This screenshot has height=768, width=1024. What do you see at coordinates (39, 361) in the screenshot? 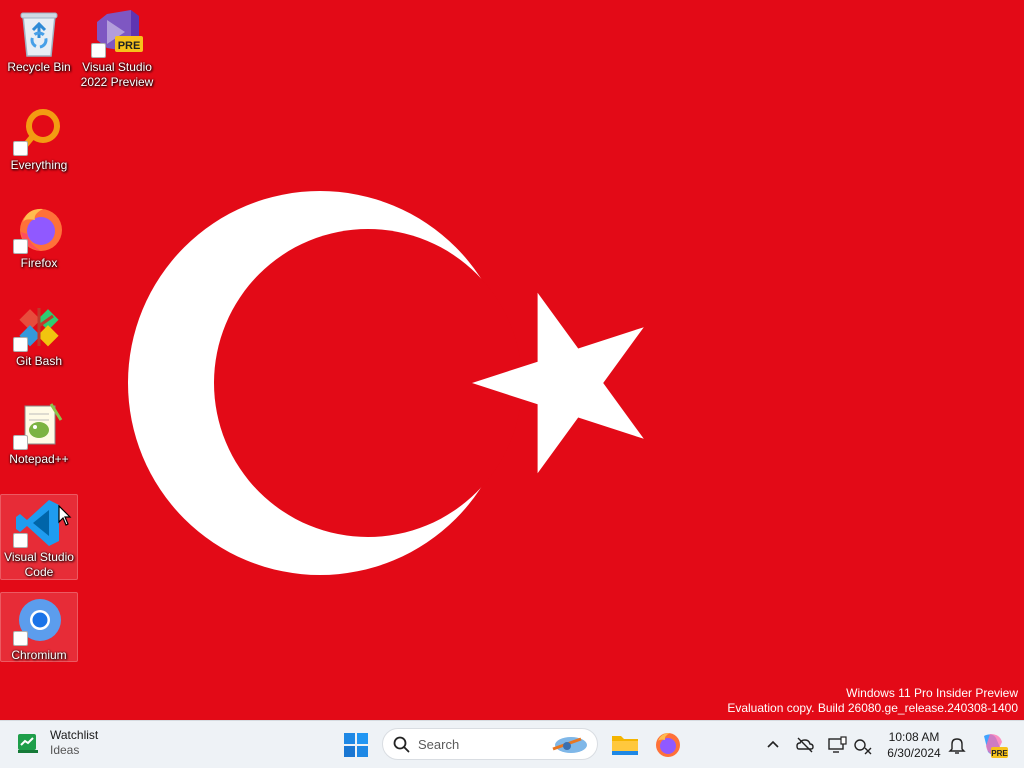
I see `desktop-icon-label: Git Bash` at bounding box center [39, 361].